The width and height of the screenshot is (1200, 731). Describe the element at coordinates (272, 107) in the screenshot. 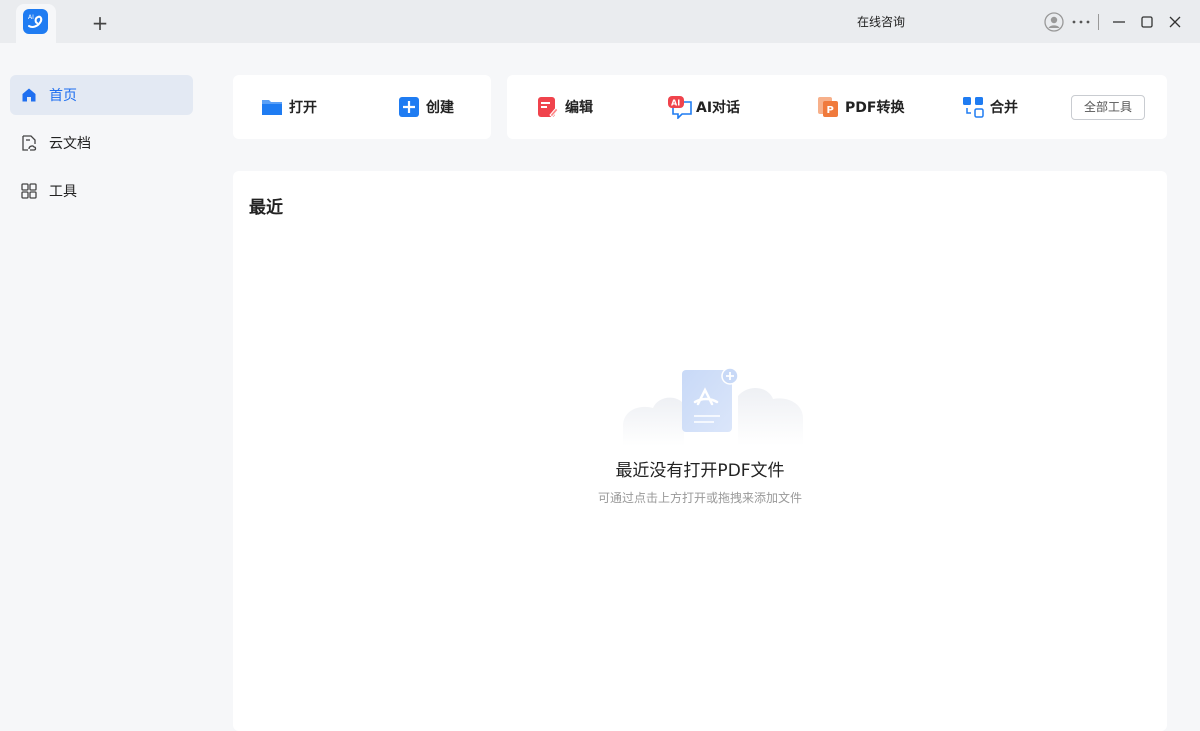

I see `folder-icon` at that location.